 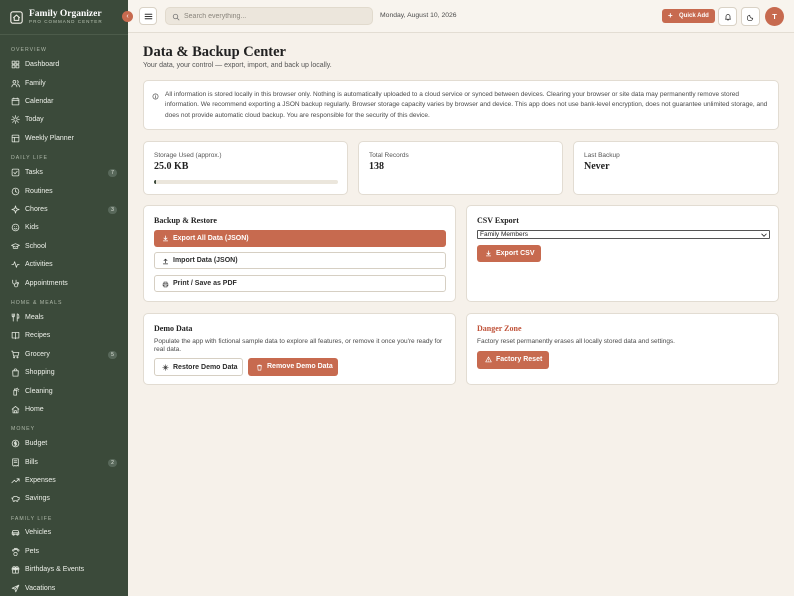 I want to click on remove-demo-button: Remove Demo Data, so click(x=293, y=367).